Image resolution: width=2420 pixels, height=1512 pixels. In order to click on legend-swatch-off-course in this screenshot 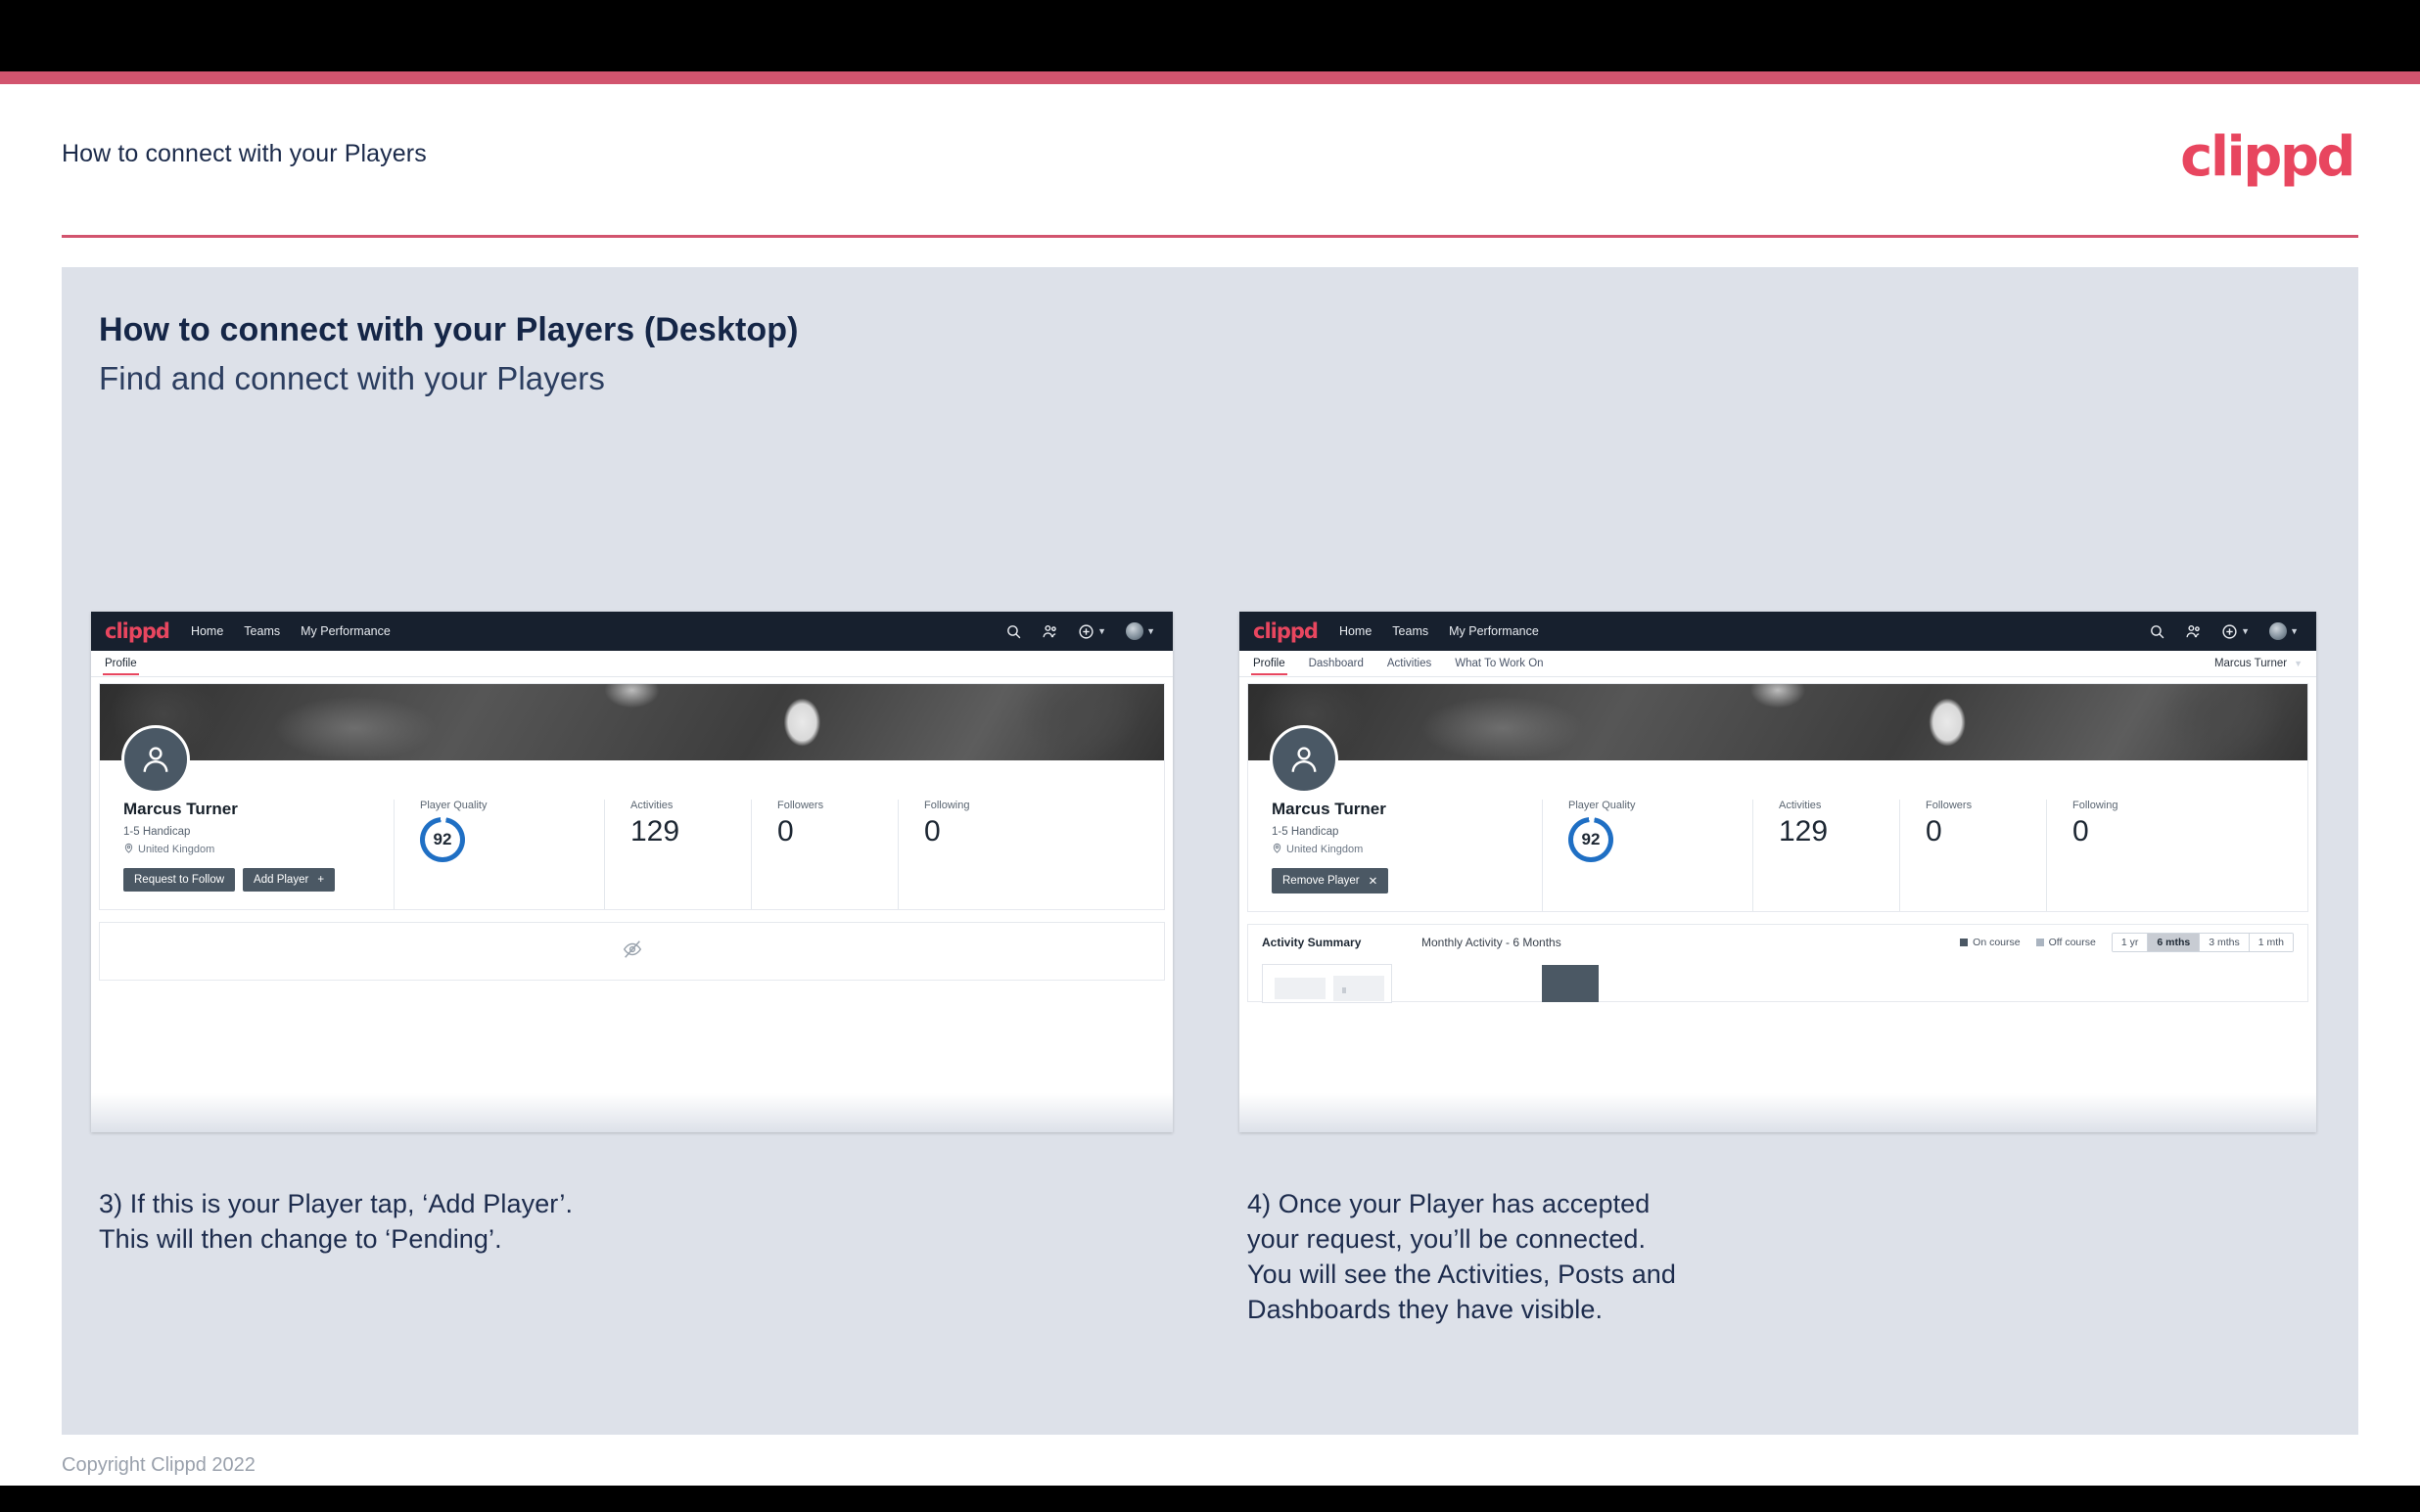, I will do `click(2039, 942)`.